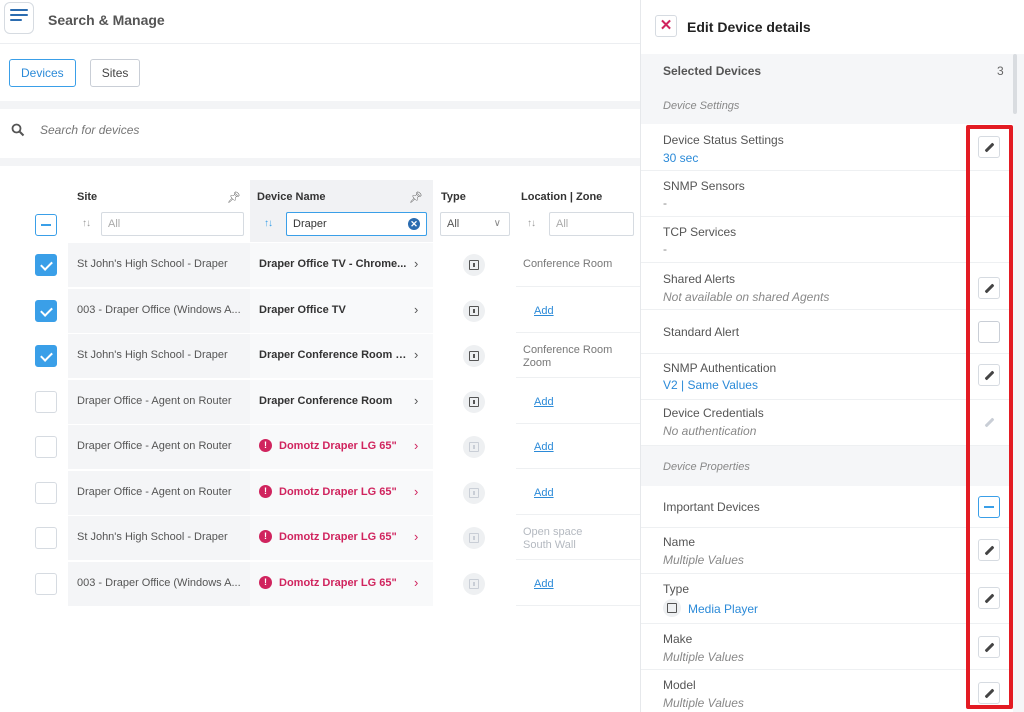 This screenshot has height=712, width=1024. What do you see at coordinates (334, 310) in the screenshot?
I see `row-device-name: Draper Office TV` at bounding box center [334, 310].